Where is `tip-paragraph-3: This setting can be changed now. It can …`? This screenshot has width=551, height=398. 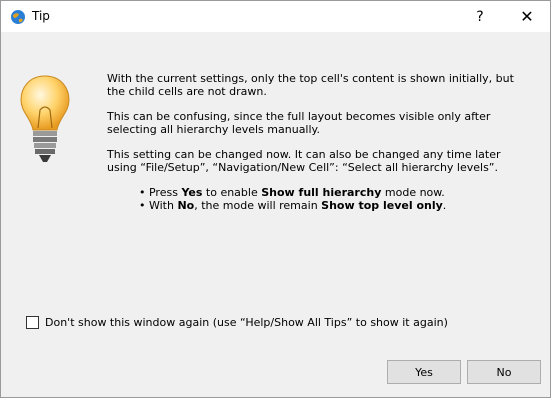
tip-paragraph-3: This setting can be changed now. It can … is located at coordinates (304, 161).